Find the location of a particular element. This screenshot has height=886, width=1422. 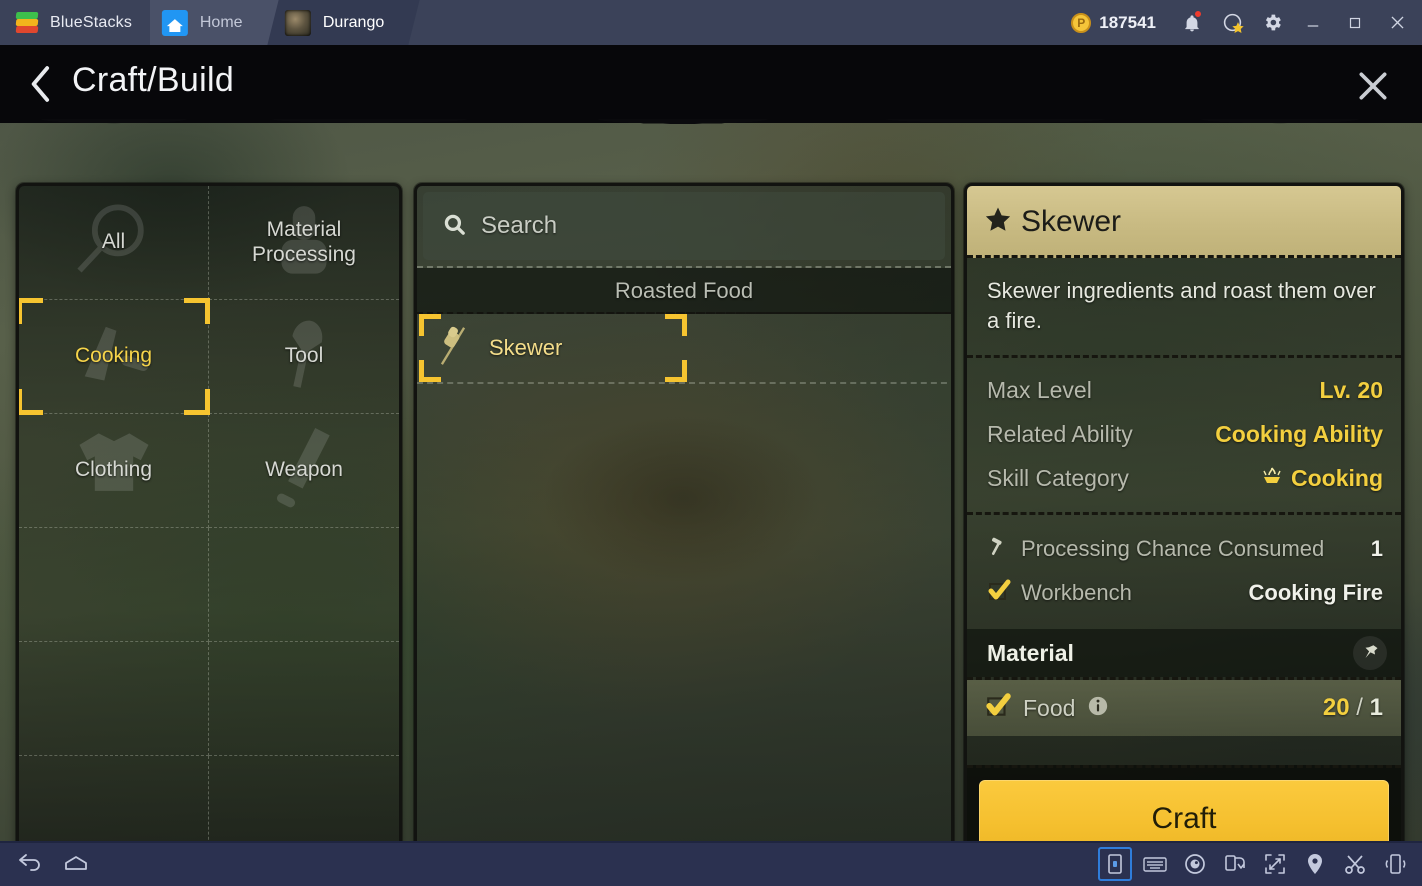

recipe-row-divider-bottom is located at coordinates (684, 383).